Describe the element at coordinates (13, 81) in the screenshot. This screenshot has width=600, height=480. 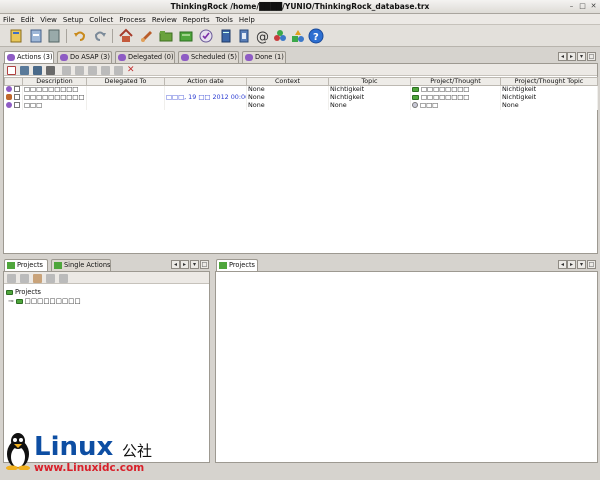
I see `column-header-icons` at that location.